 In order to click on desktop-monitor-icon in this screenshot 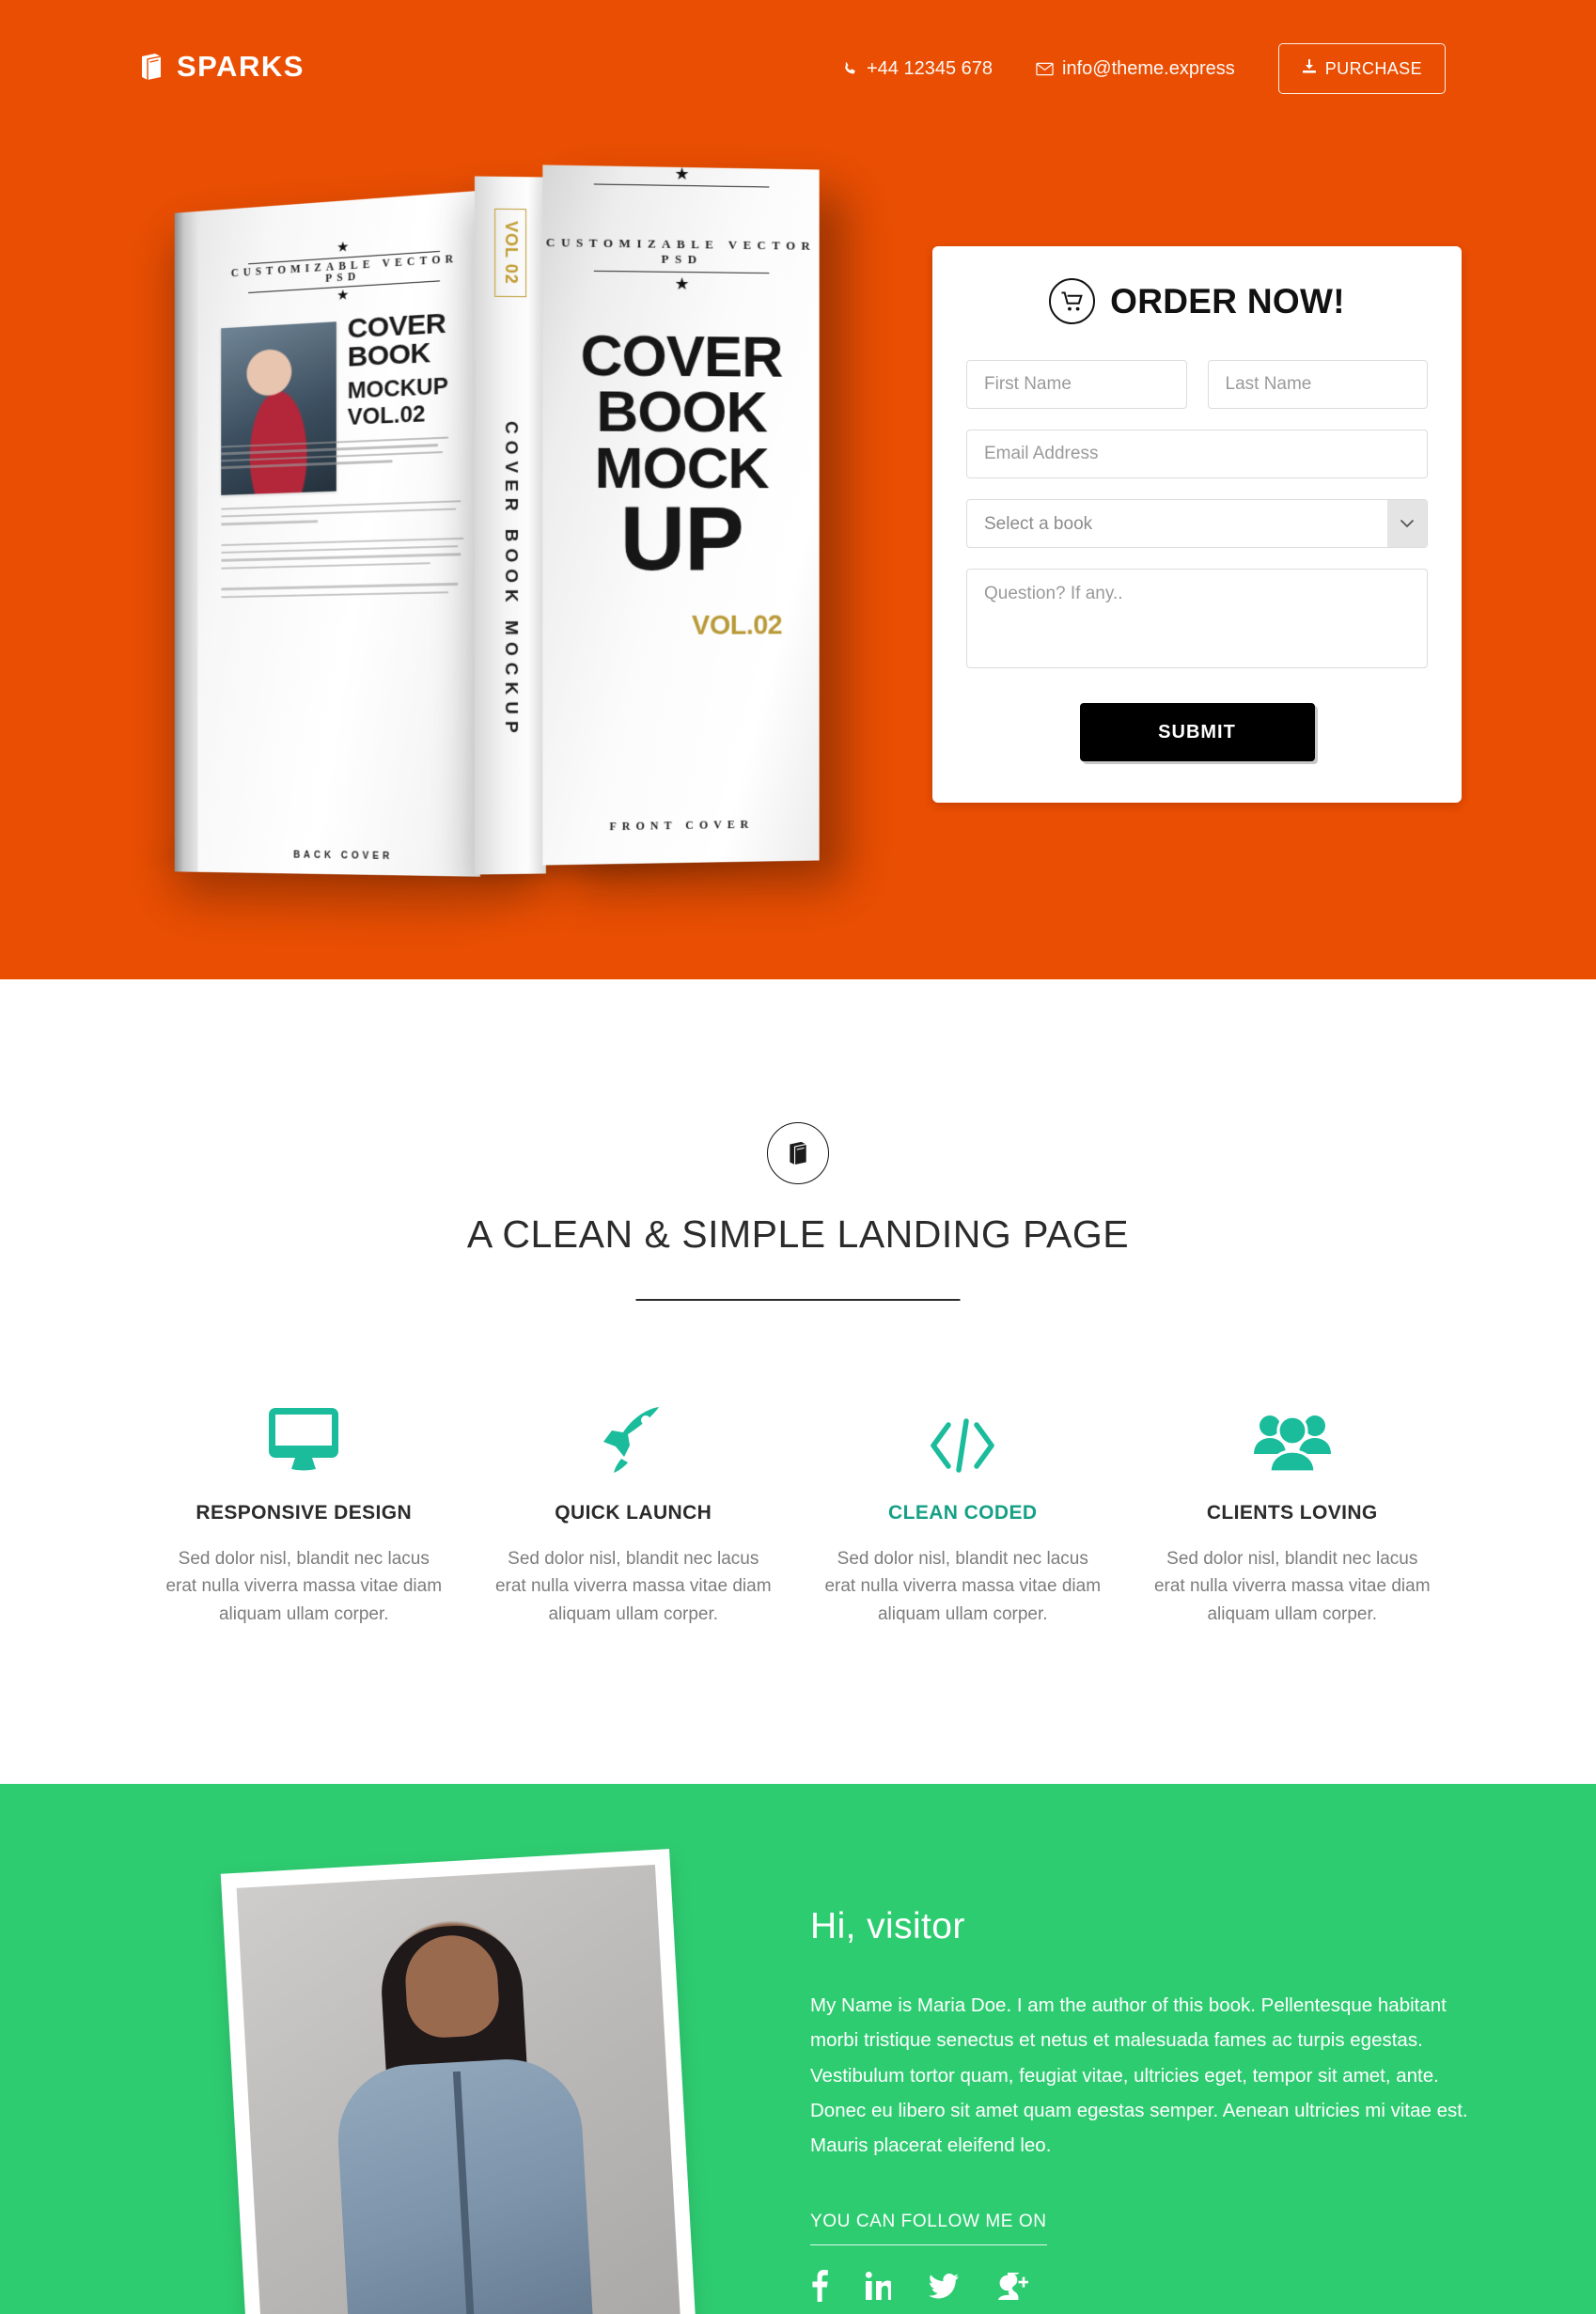, I will do `click(304, 1429)`.